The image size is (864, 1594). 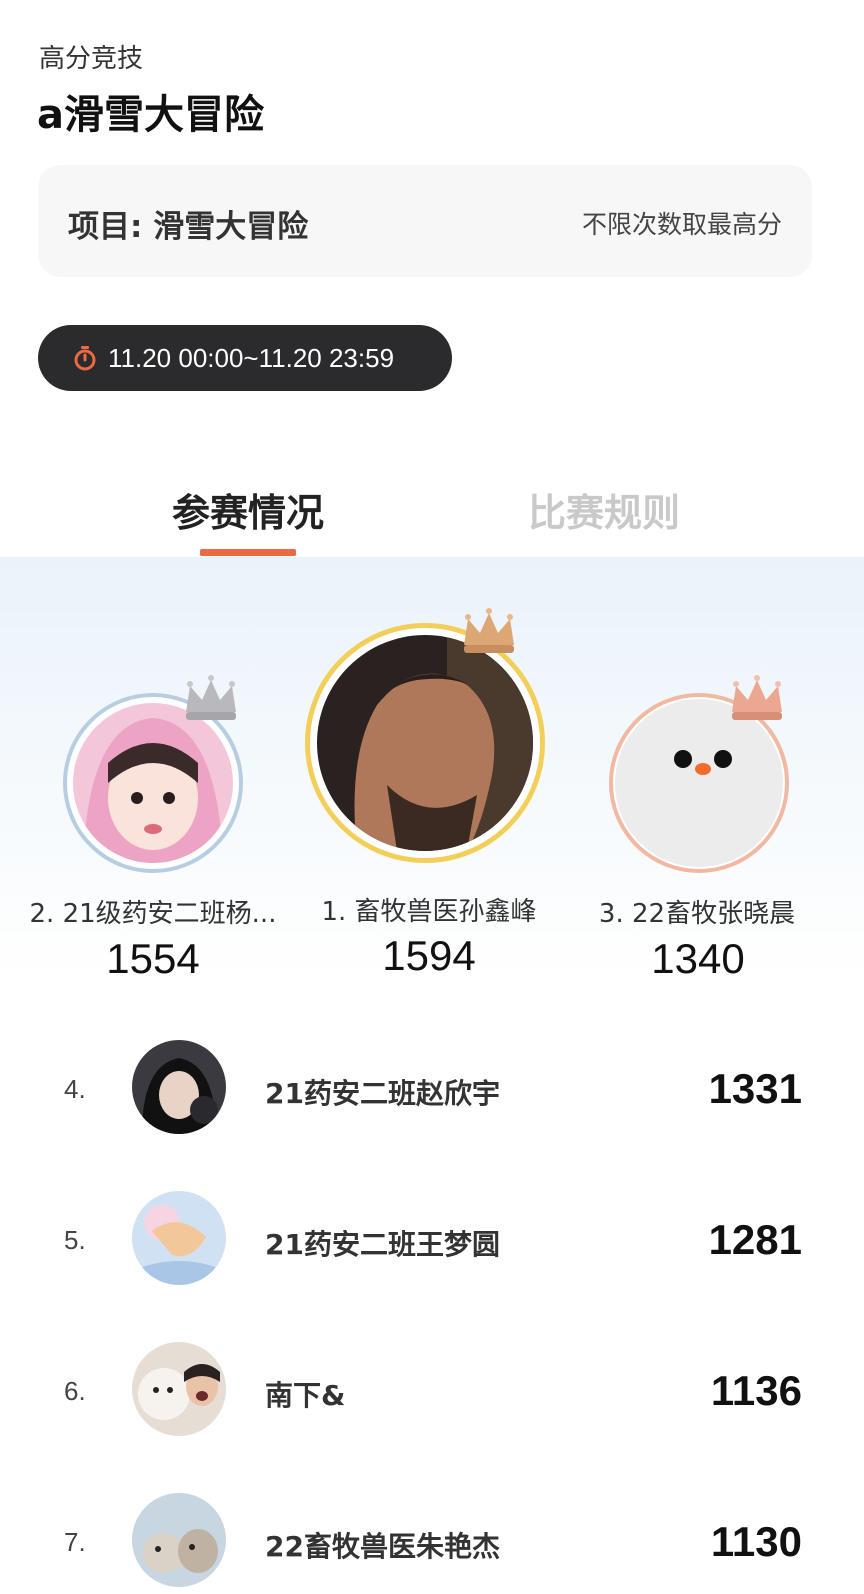 I want to click on tab-rules: 比赛规则, so click(x=604, y=509).